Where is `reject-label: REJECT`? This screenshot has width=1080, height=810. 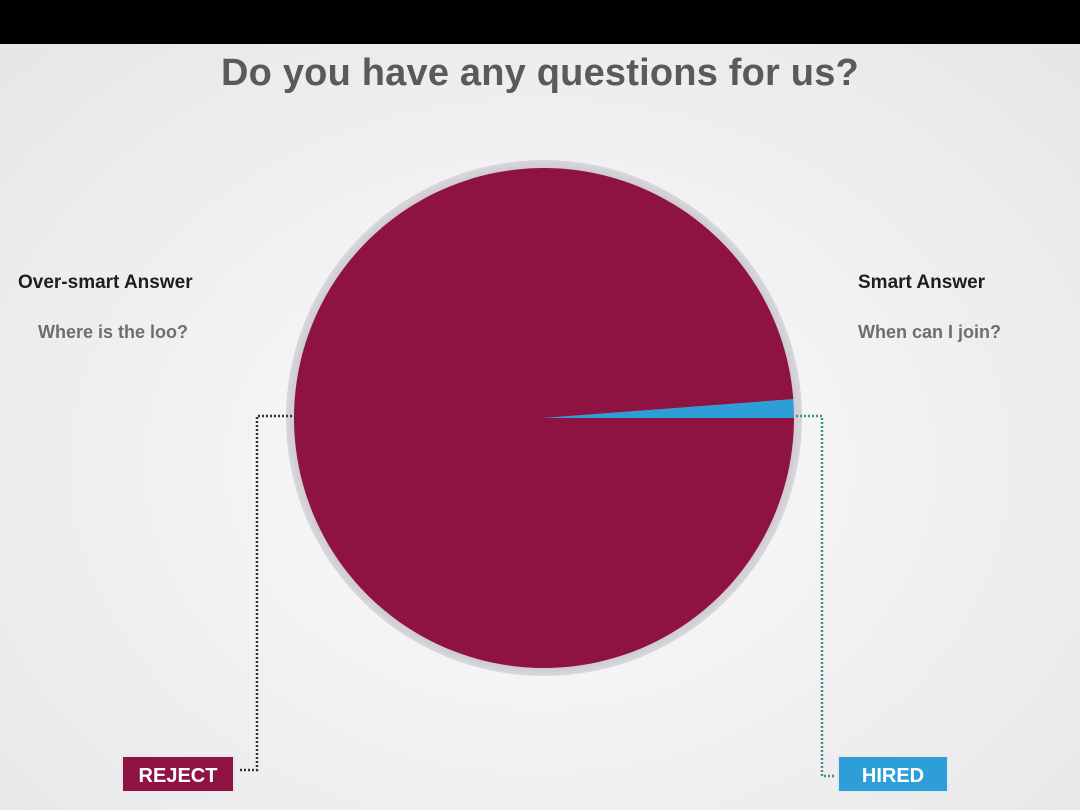
reject-label: REJECT is located at coordinates (178, 774).